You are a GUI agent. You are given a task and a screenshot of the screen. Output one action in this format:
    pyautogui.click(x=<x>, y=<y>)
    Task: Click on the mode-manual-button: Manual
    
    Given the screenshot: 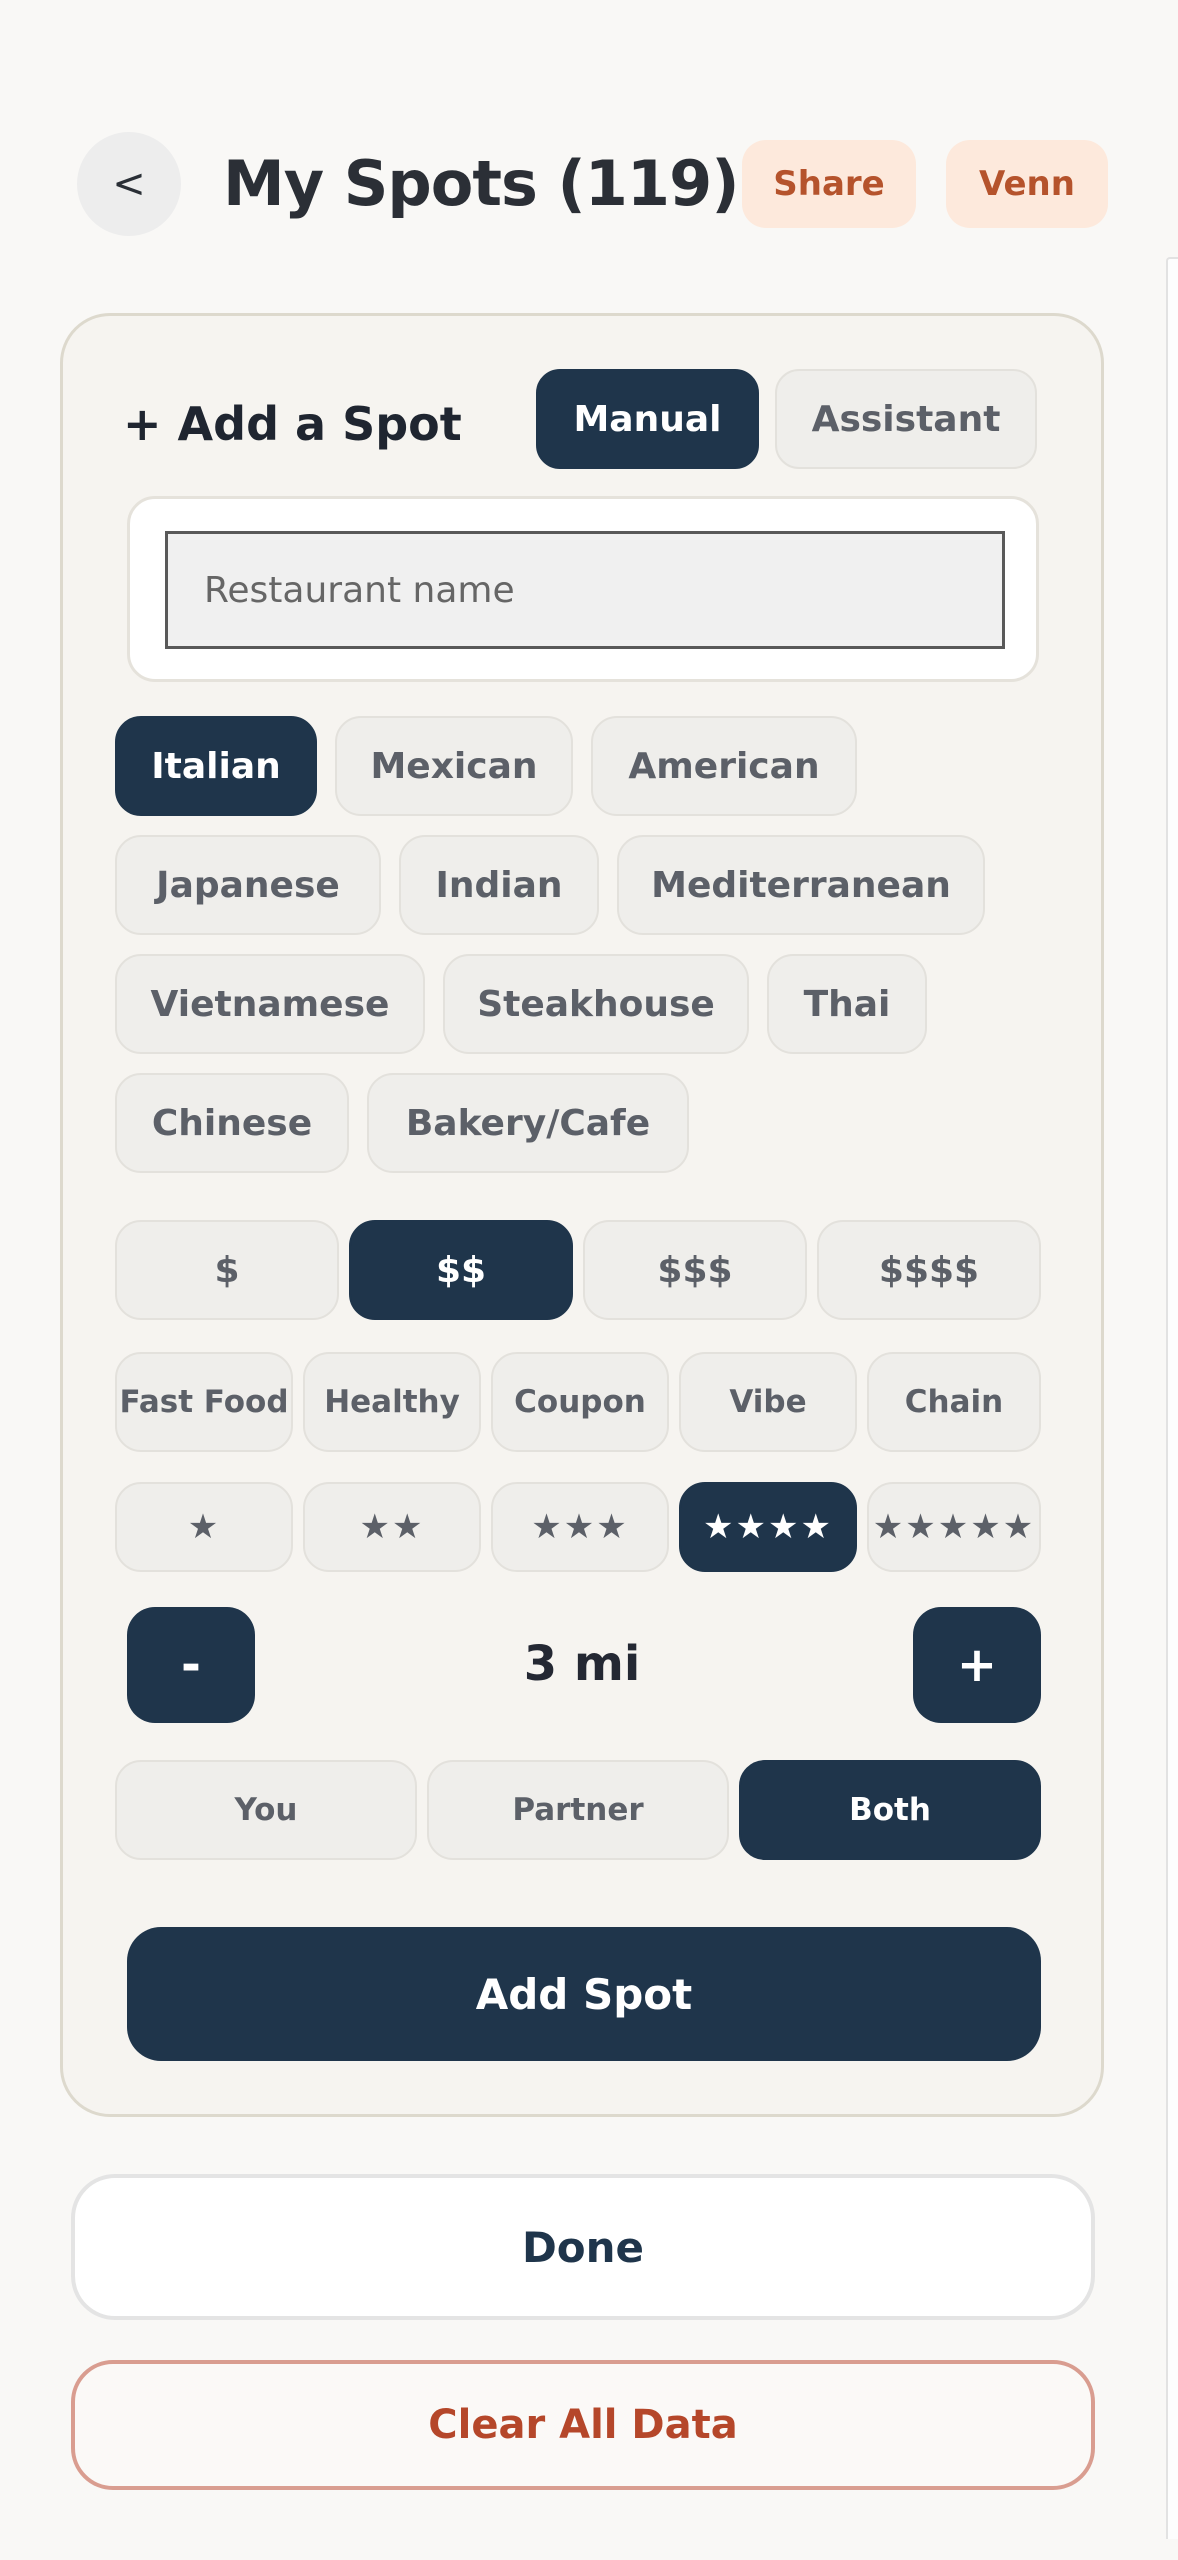 What is the action you would take?
    pyautogui.click(x=647, y=419)
    